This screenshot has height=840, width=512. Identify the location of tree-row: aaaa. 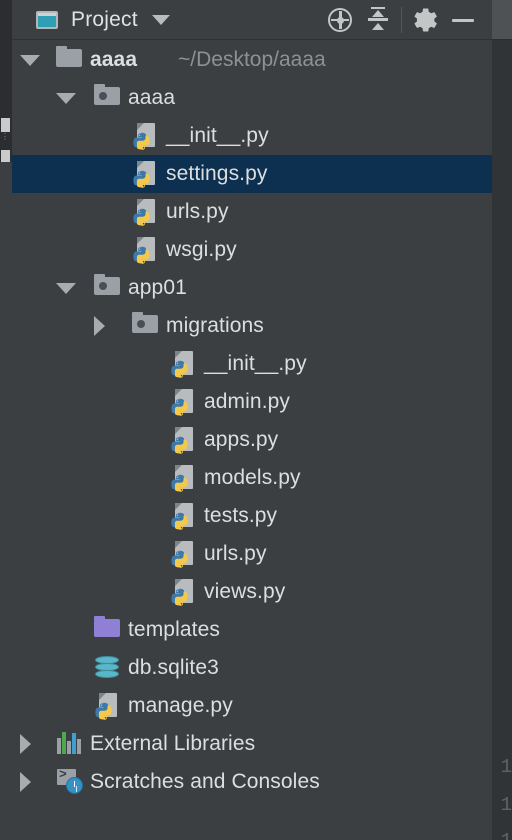
(252, 98).